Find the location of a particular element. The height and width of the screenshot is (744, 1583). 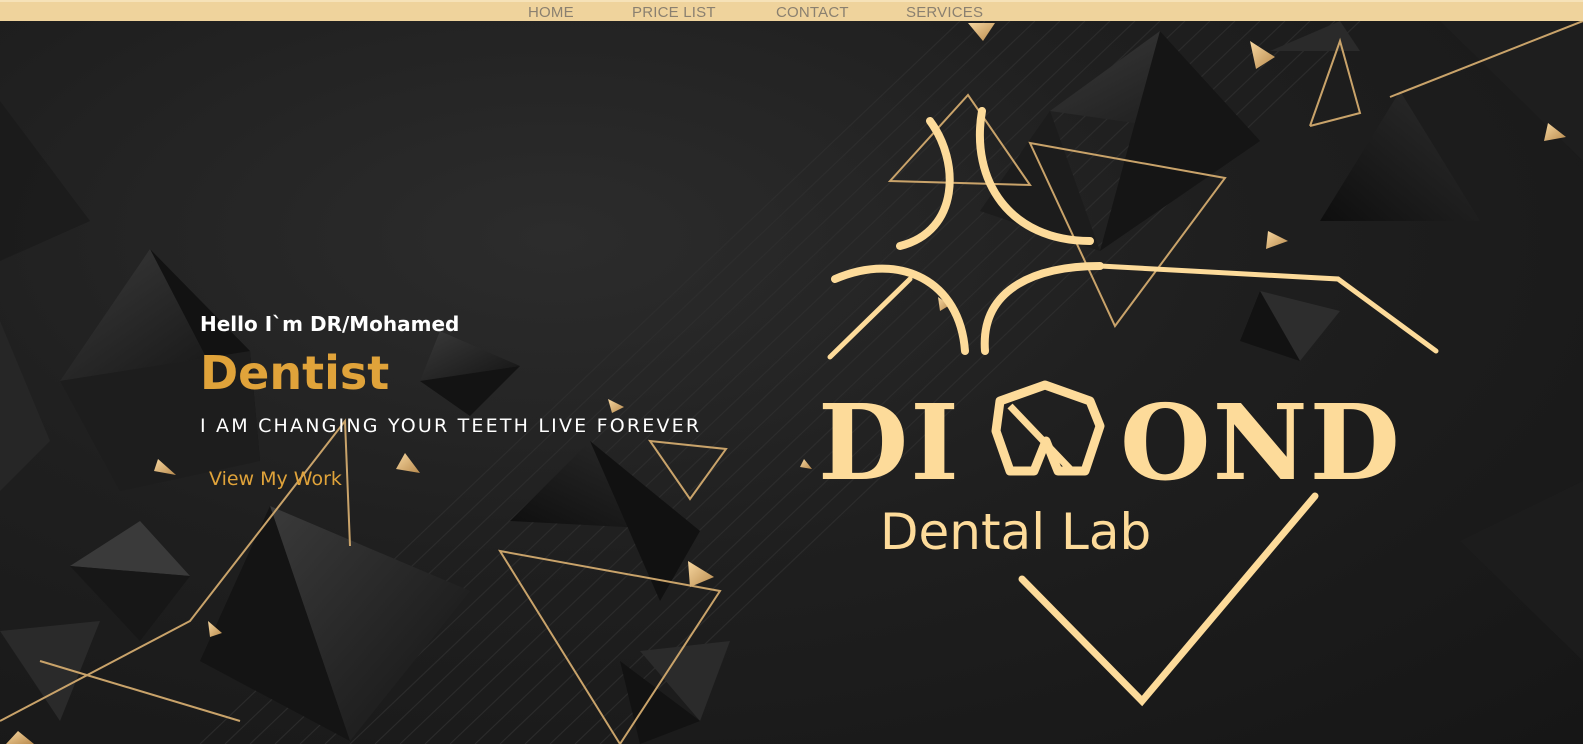

hero-greeting: Hello I`m DR/Mohamed is located at coordinates (330, 324).